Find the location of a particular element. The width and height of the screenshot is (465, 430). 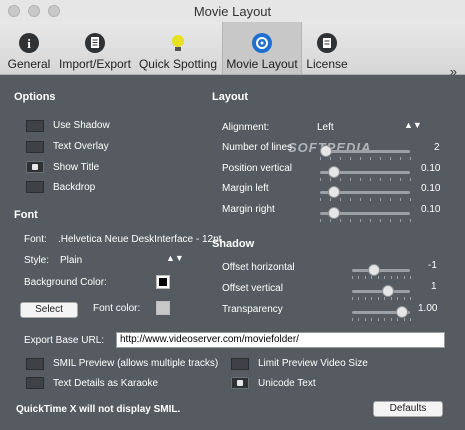

tab-quick-spotting: Quick Spotting is located at coordinates (178, 48).